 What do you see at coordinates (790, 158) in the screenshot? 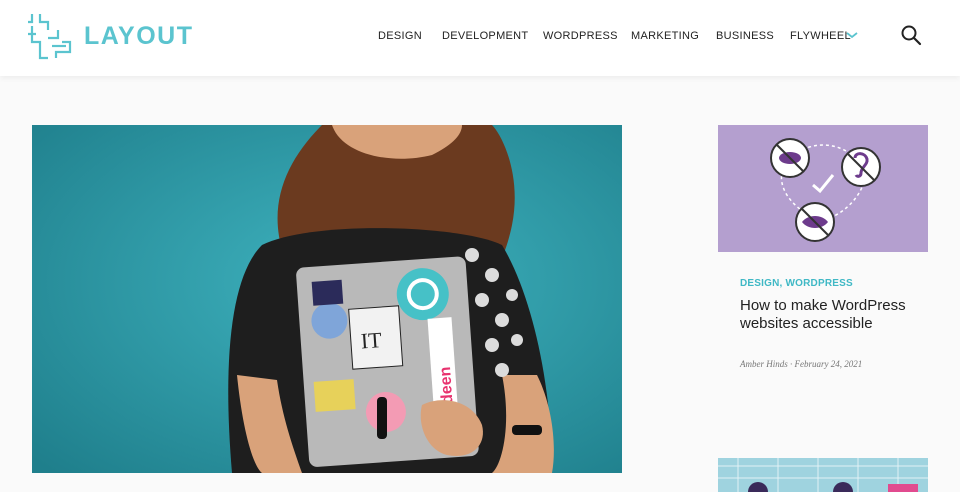
I see `eye-icon` at bounding box center [790, 158].